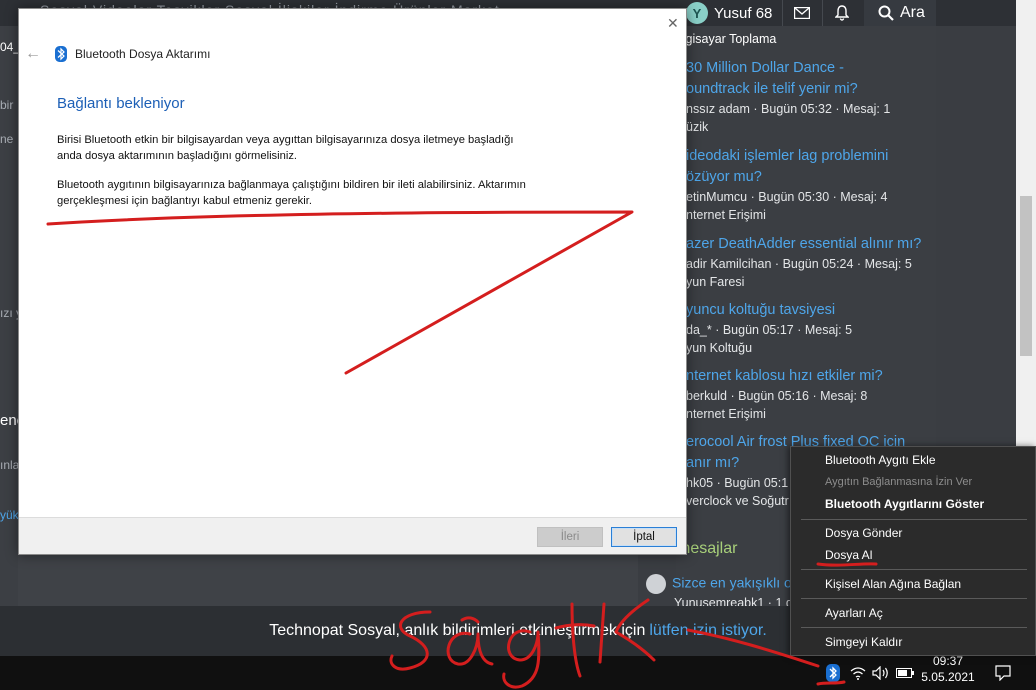 The width and height of the screenshot is (1036, 690). What do you see at coordinates (352, 535) in the screenshot?
I see `dialog-footer: İleri İptal` at bounding box center [352, 535].